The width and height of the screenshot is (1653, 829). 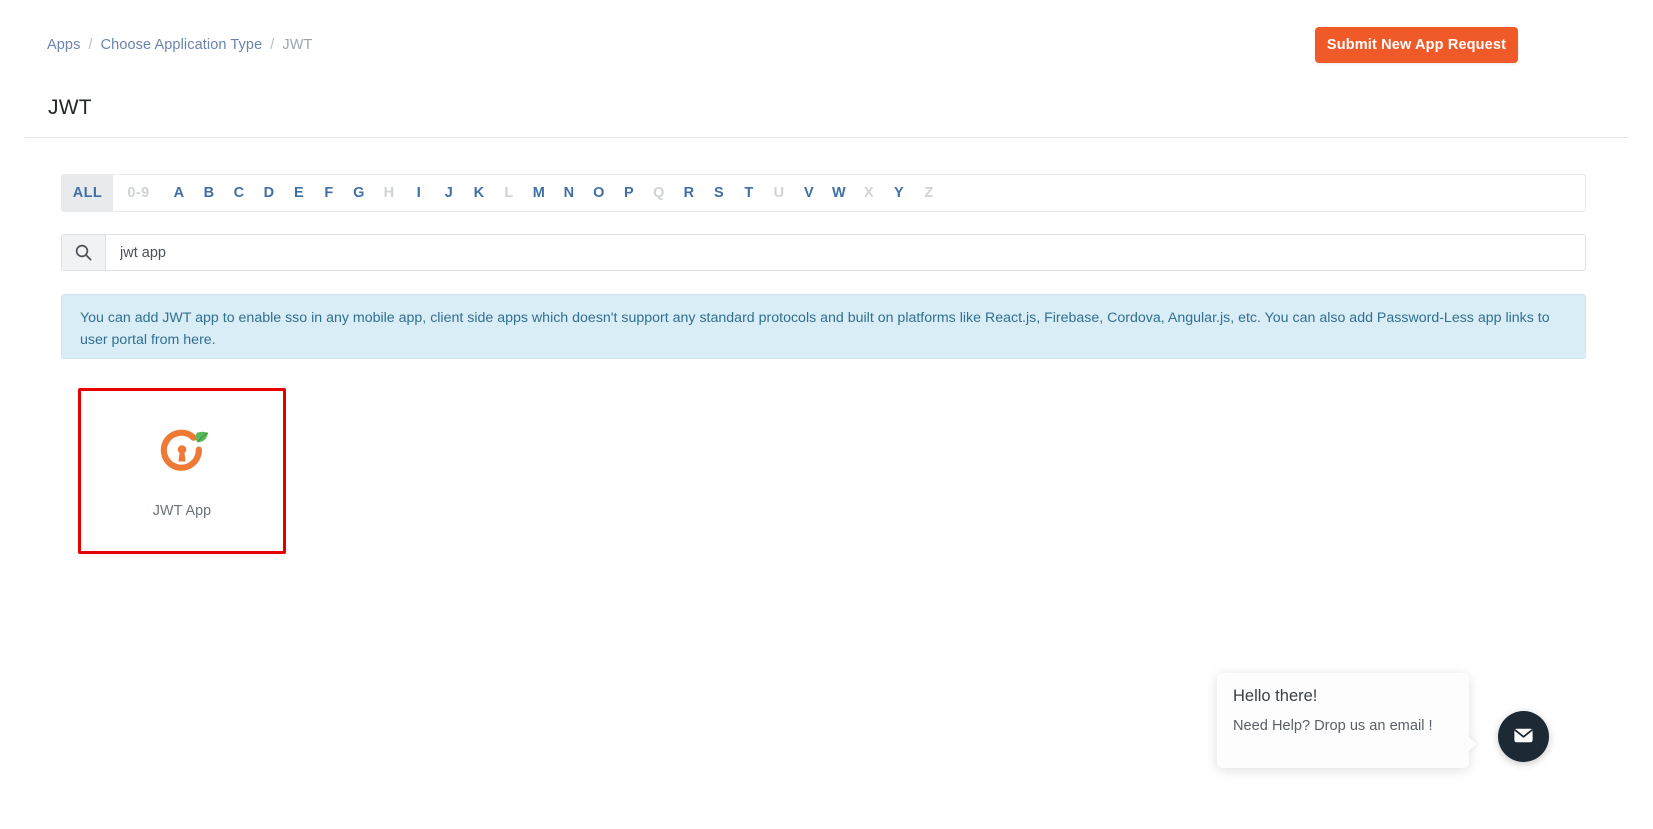 I want to click on alpha-filter-d: D, so click(x=269, y=193).